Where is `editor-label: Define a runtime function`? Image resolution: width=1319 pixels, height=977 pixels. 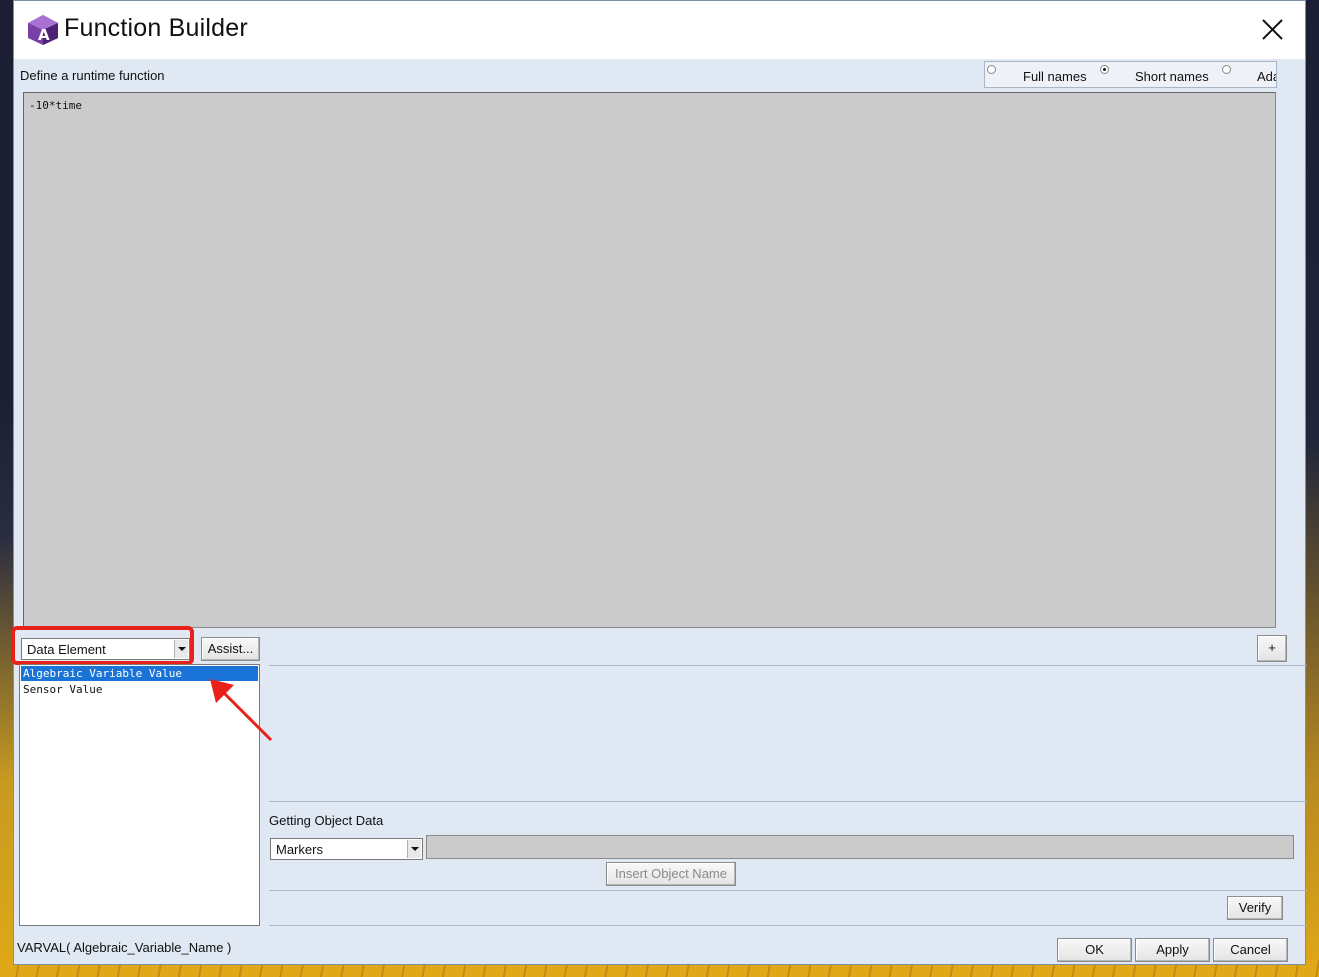 editor-label: Define a runtime function is located at coordinates (92, 75).